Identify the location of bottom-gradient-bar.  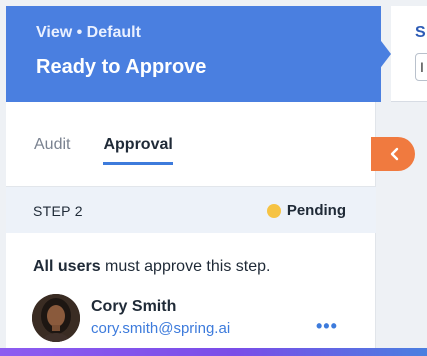
(213, 352).